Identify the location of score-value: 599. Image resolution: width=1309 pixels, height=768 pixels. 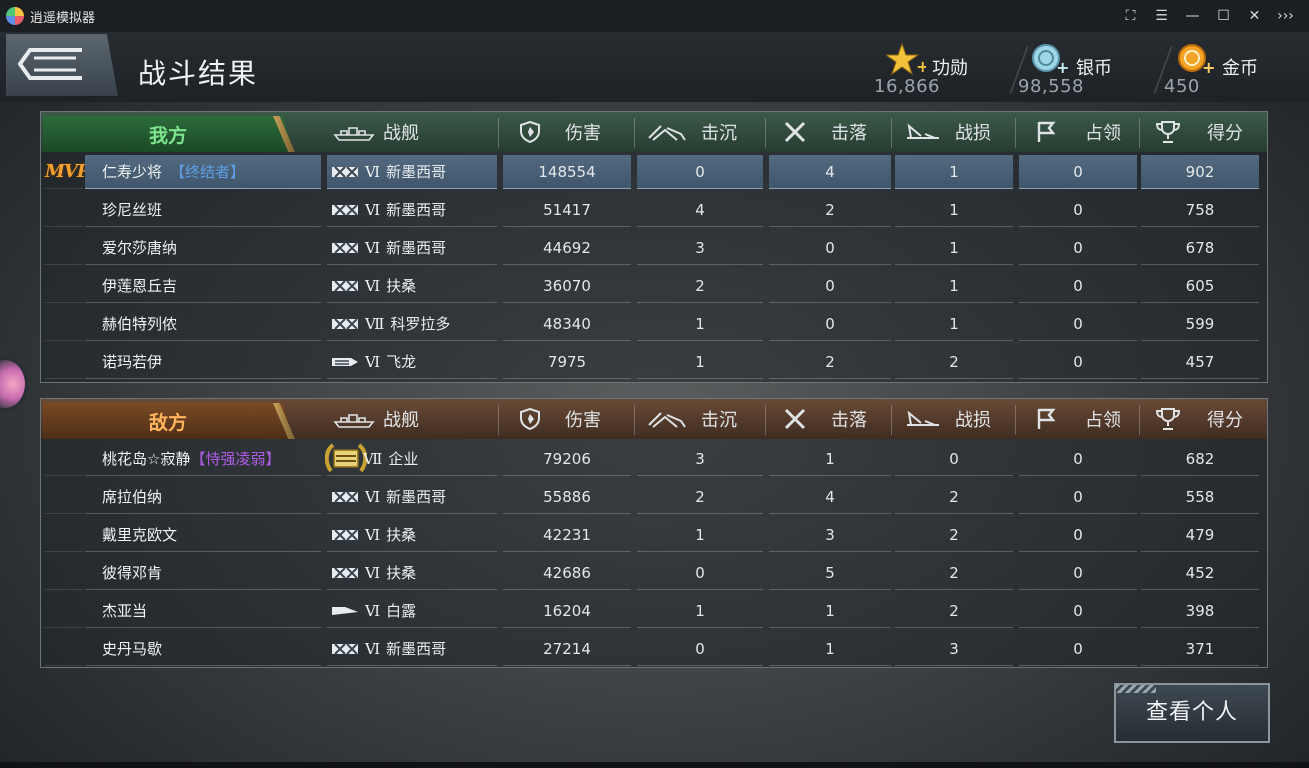
(1200, 323).